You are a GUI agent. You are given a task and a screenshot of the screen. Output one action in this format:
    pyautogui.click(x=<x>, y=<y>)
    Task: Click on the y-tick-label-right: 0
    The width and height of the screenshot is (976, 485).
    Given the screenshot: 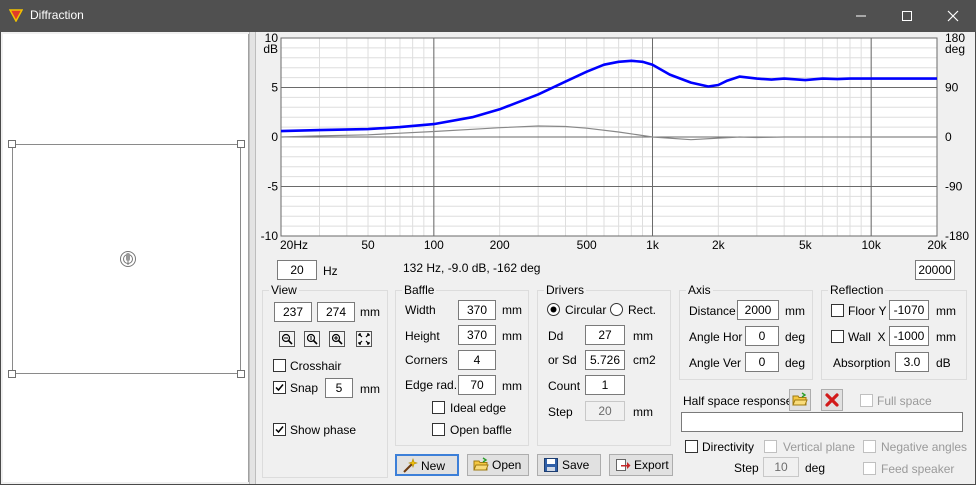 What is the action you would take?
    pyautogui.click(x=948, y=137)
    